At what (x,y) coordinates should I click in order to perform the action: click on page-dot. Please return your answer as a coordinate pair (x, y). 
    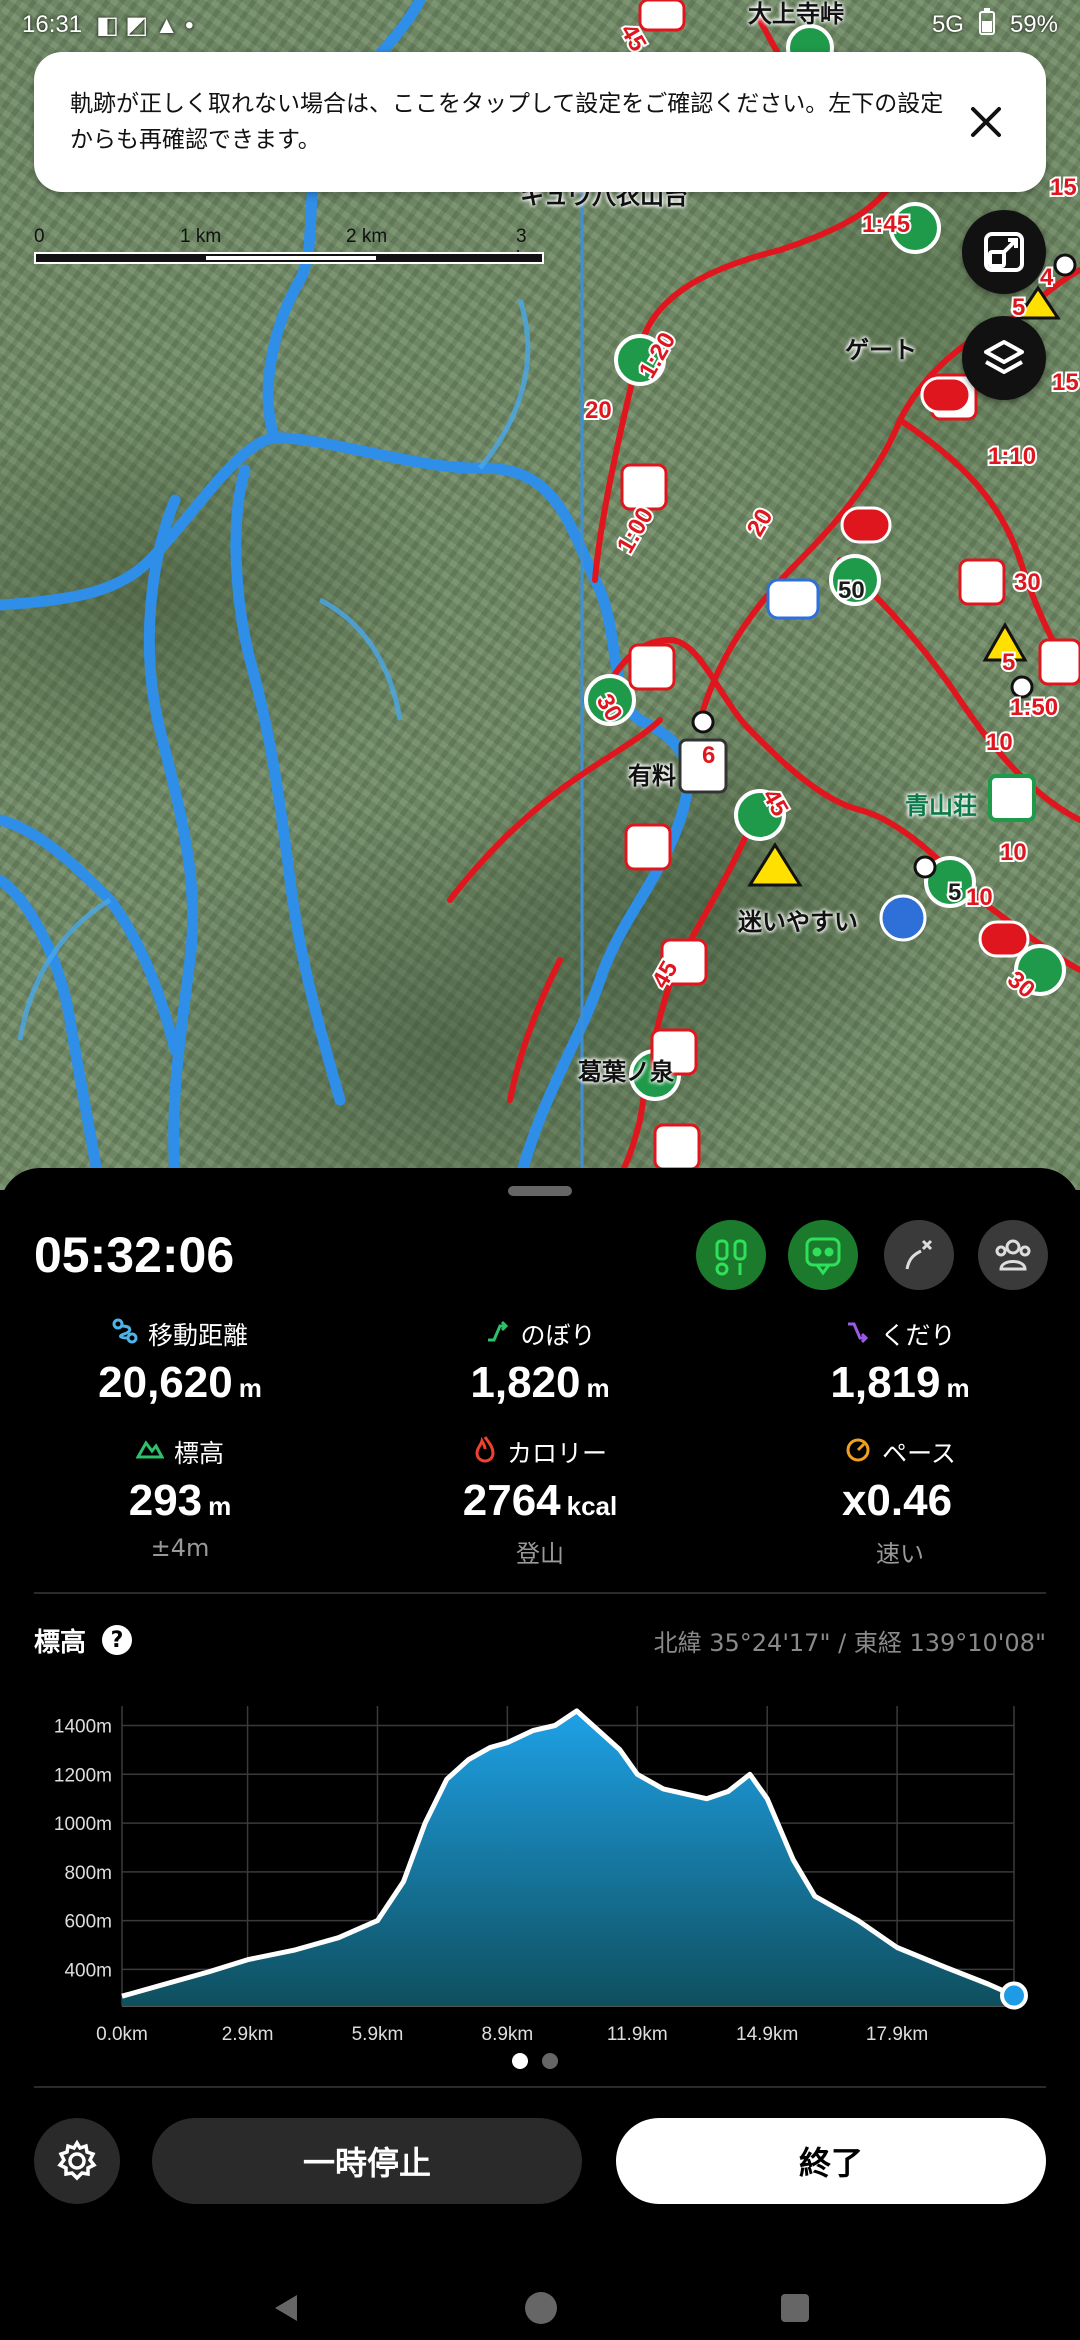
    Looking at the image, I should click on (550, 2061).